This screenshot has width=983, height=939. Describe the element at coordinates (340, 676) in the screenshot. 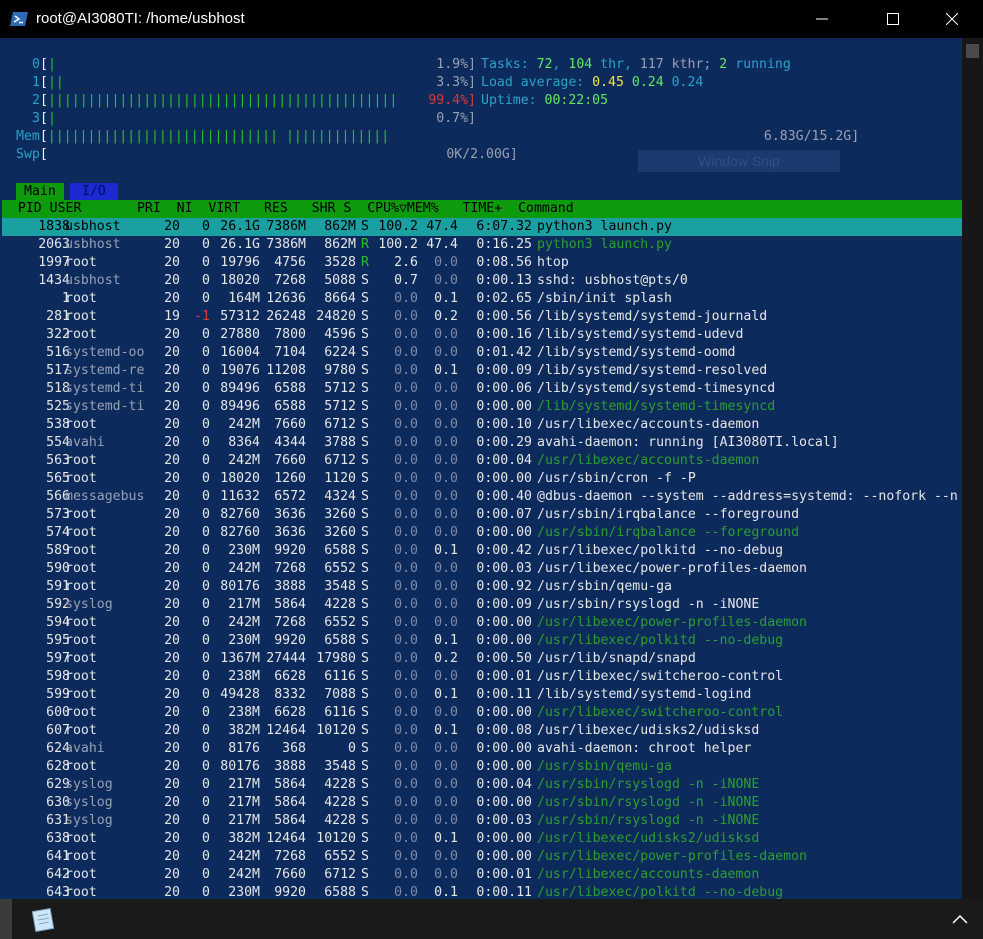

I see `cell-shr: 6116` at that location.